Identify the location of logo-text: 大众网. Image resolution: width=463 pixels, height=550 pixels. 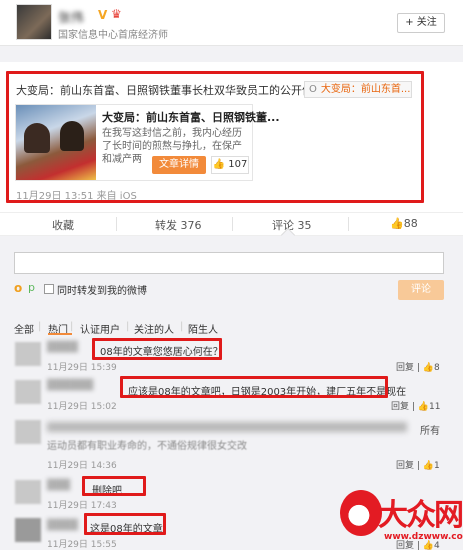
(420, 515).